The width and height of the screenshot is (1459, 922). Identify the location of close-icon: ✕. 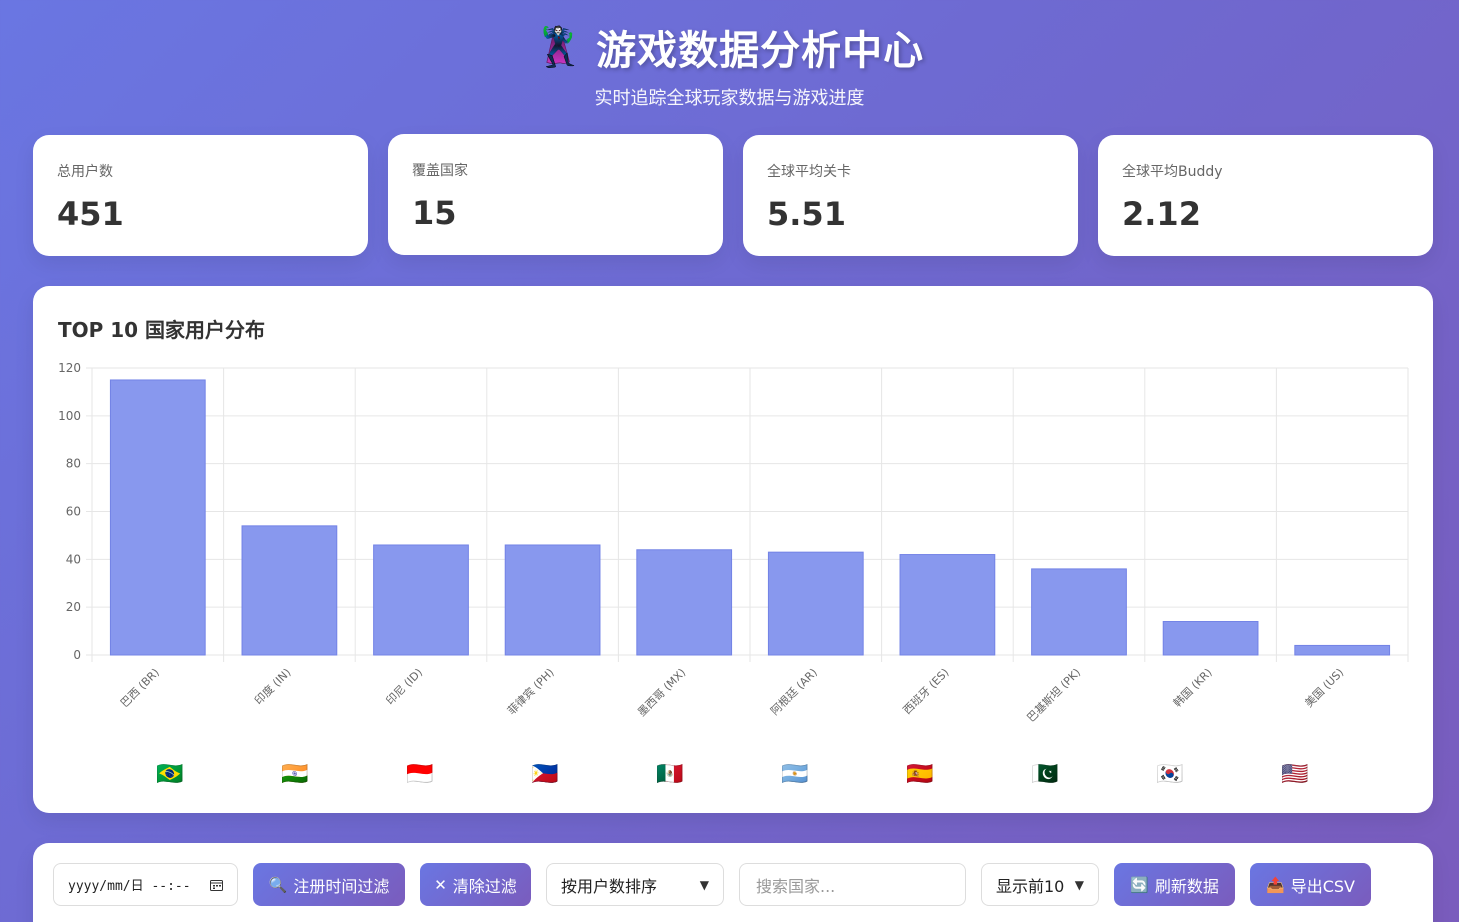
(440, 884).